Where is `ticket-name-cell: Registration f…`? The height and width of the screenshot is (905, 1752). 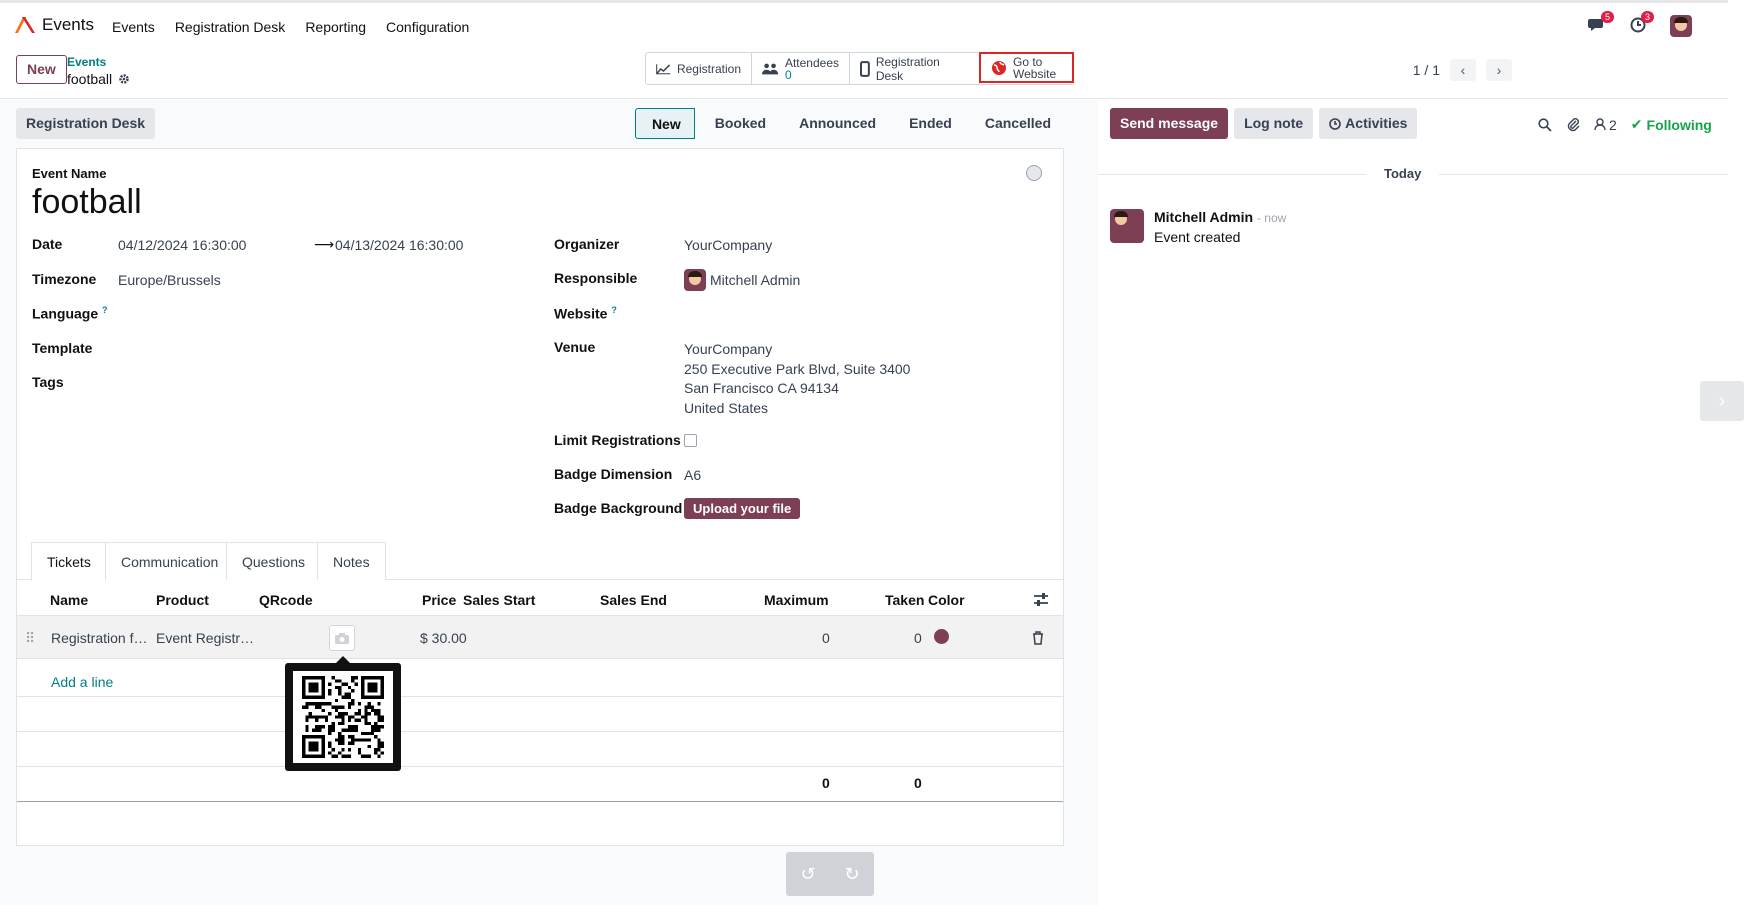 ticket-name-cell: Registration f… is located at coordinates (99, 638).